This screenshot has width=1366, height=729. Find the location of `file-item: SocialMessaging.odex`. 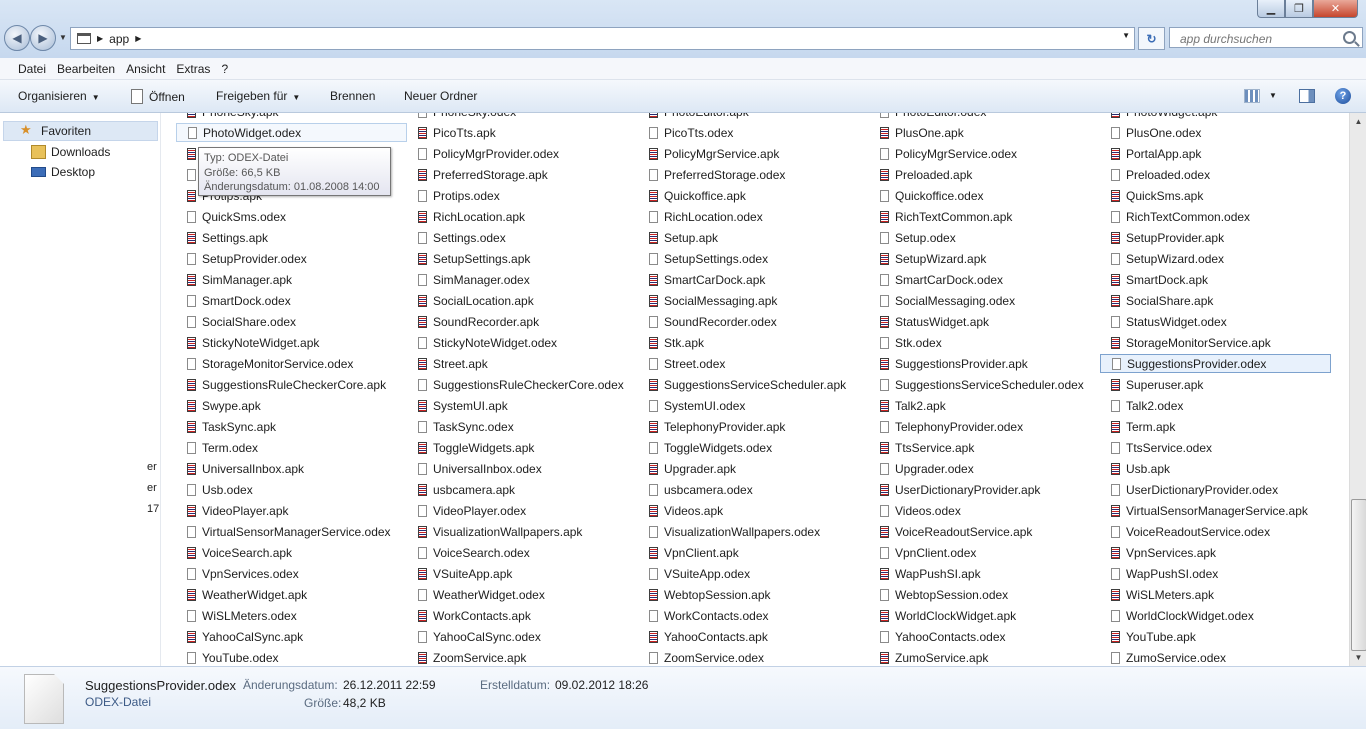

file-item: SocialMessaging.odex is located at coordinates (984, 300).